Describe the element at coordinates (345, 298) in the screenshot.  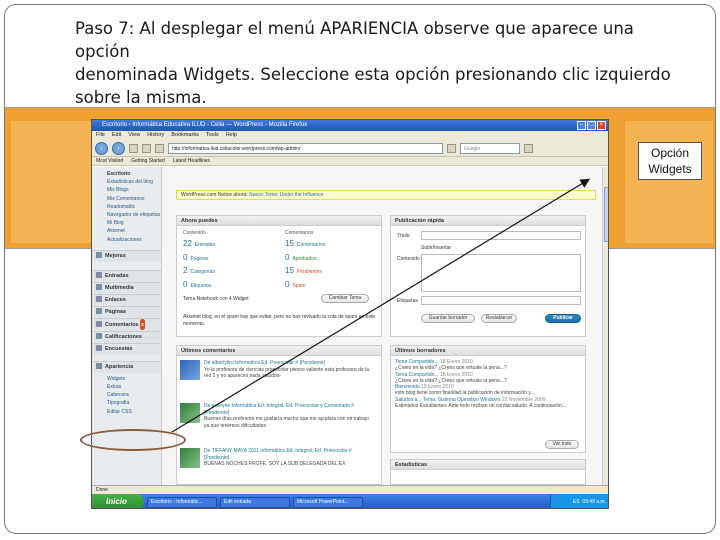
I see `change-theme-button: Cambiar Tema` at that location.